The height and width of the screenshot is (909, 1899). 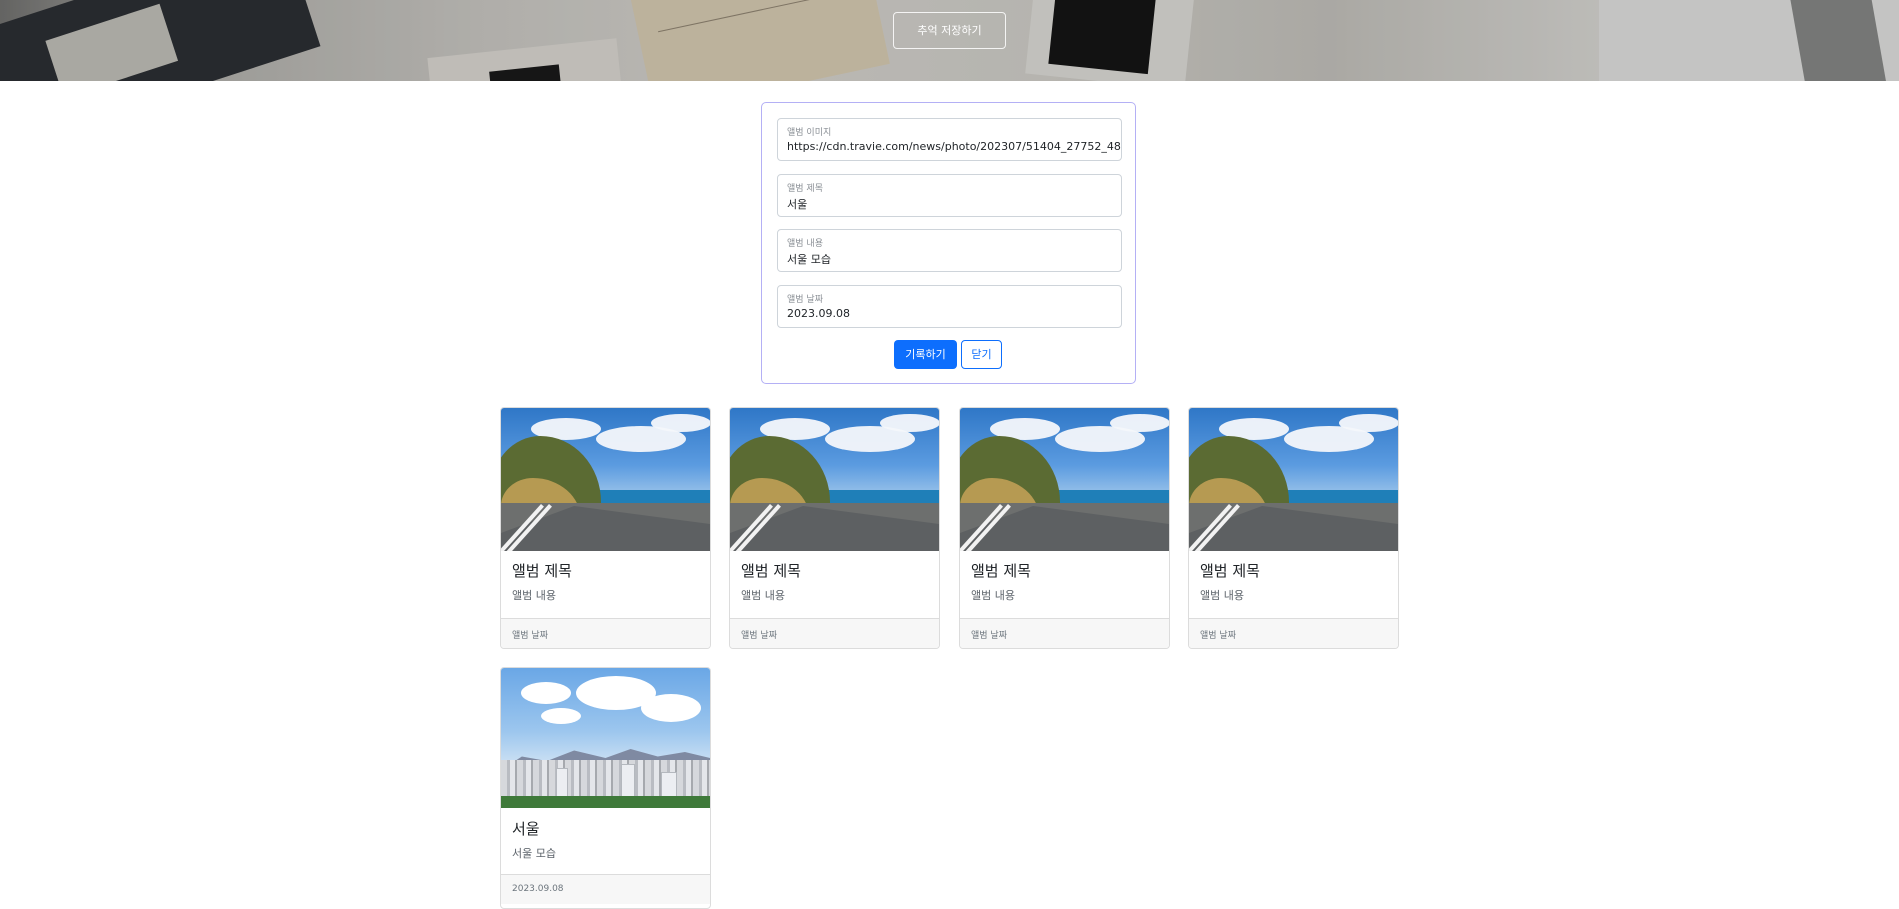 I want to click on album-card: 서울 서울 모습 2023.09.08, so click(x=605, y=788).